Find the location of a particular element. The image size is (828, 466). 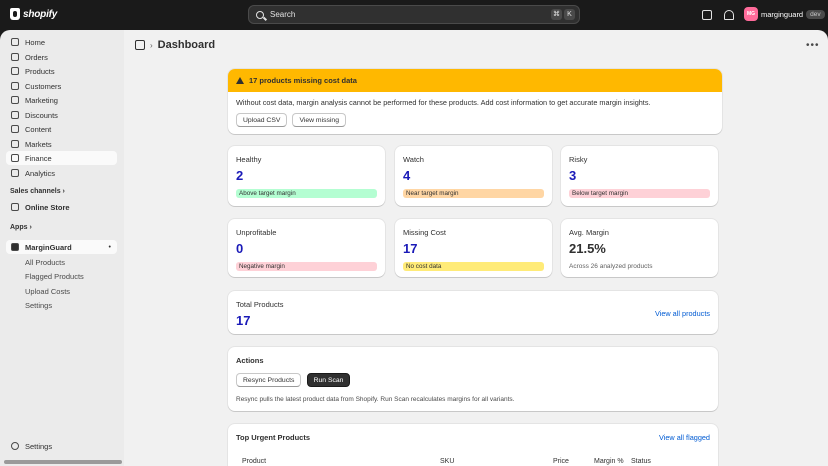

sidebar-item-analytics: Analytics is located at coordinates (61, 173).